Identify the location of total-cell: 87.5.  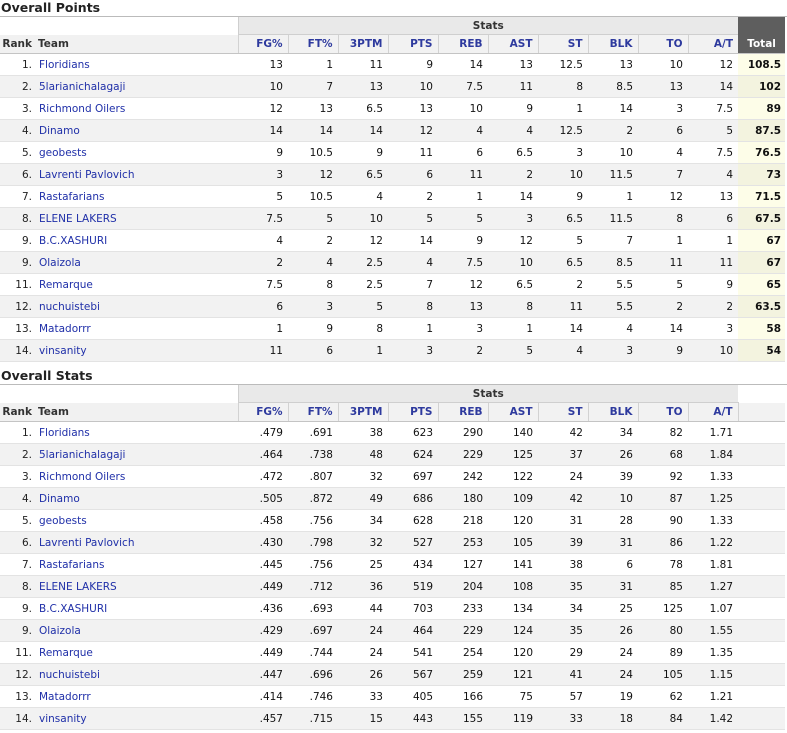
(762, 130).